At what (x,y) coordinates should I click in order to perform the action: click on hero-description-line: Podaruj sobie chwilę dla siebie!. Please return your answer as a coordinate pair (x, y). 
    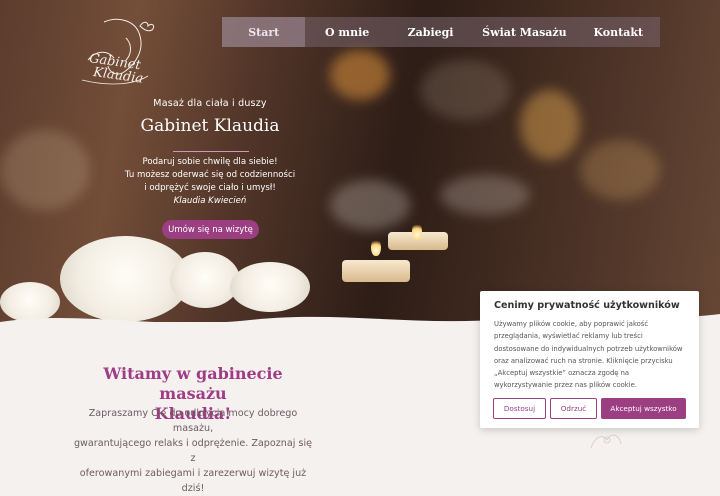
    Looking at the image, I should click on (210, 162).